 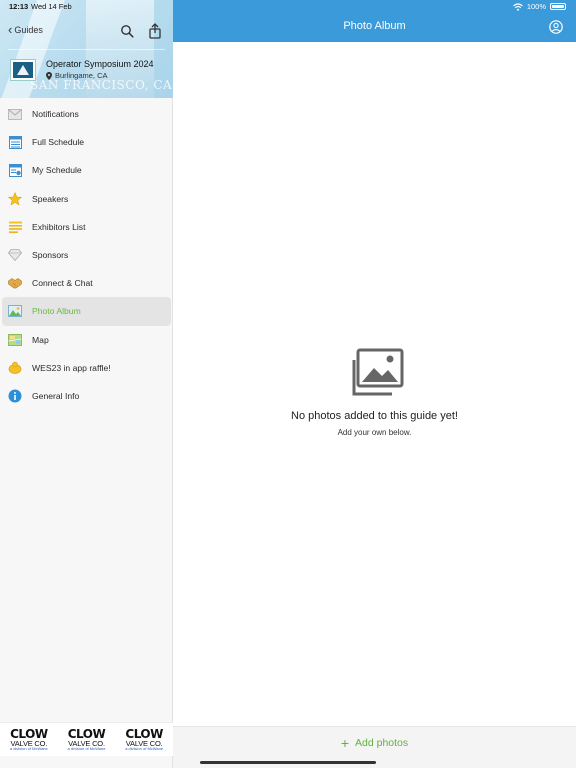 I want to click on plus-icon: +, so click(x=345, y=743).